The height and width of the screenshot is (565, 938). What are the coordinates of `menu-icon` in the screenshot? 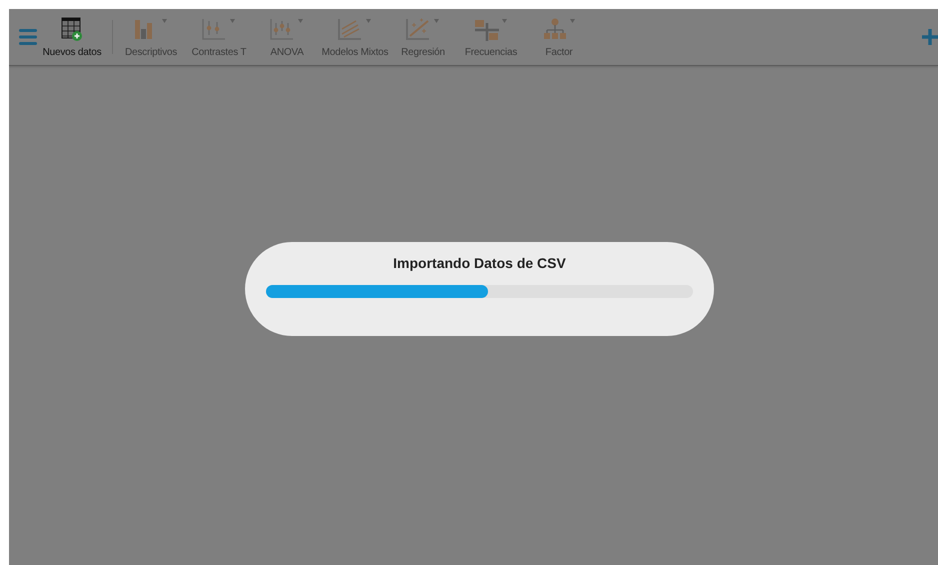 It's located at (28, 37).